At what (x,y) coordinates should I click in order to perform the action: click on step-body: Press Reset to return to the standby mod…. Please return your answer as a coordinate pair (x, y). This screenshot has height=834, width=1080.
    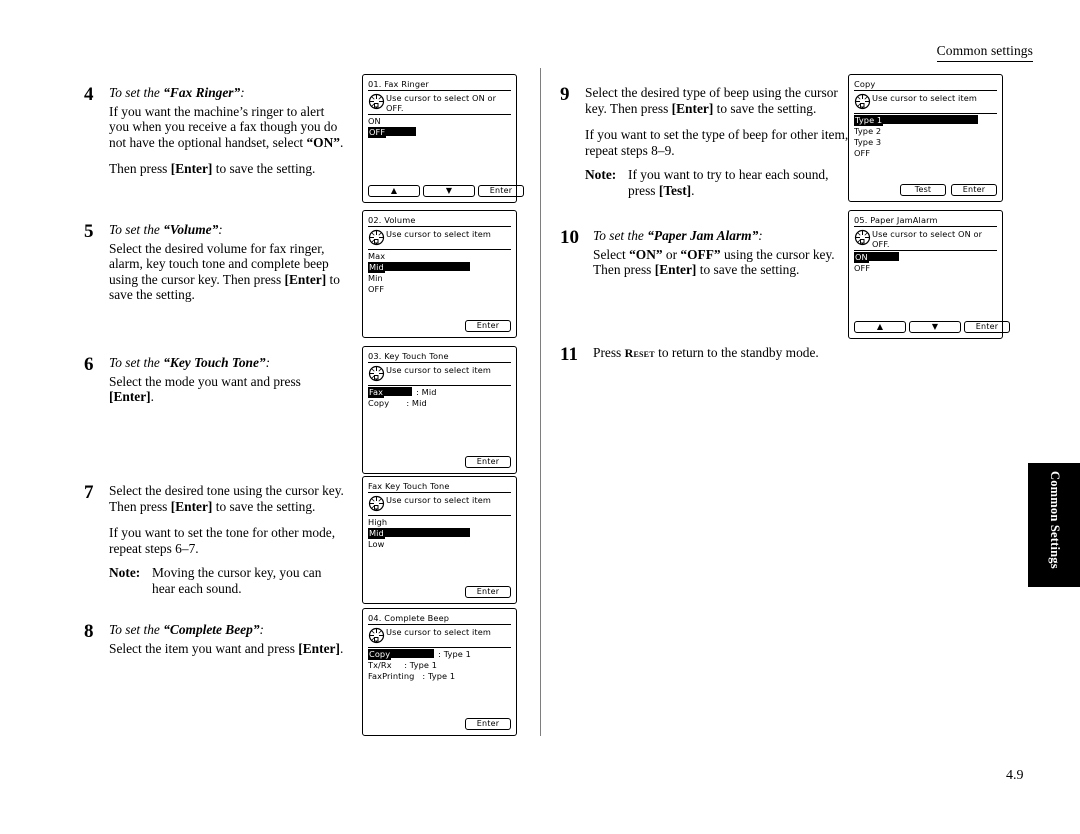
    Looking at the image, I should click on (721, 353).